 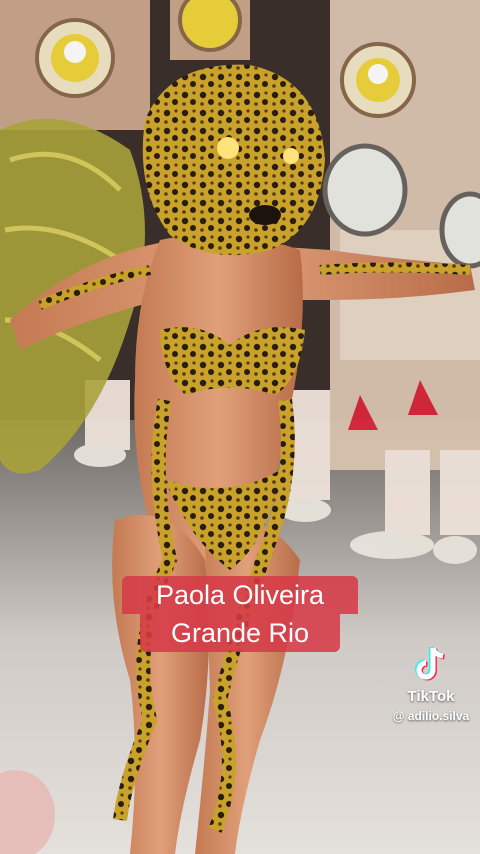 What do you see at coordinates (228, 148) in the screenshot?
I see `jaguar-eye-left` at bounding box center [228, 148].